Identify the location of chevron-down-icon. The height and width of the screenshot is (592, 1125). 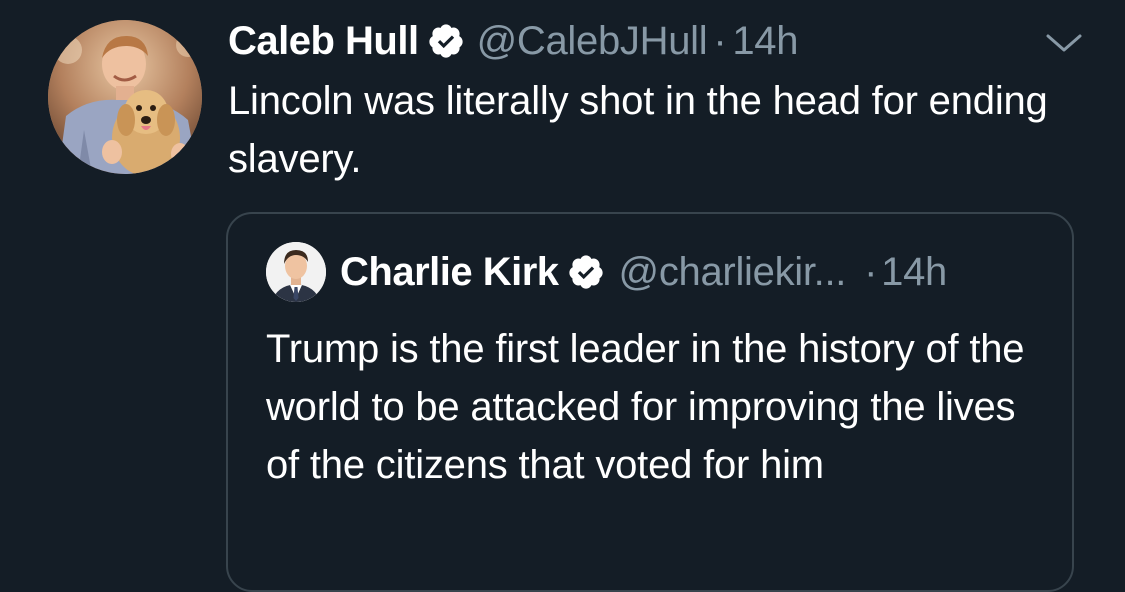
(1064, 43).